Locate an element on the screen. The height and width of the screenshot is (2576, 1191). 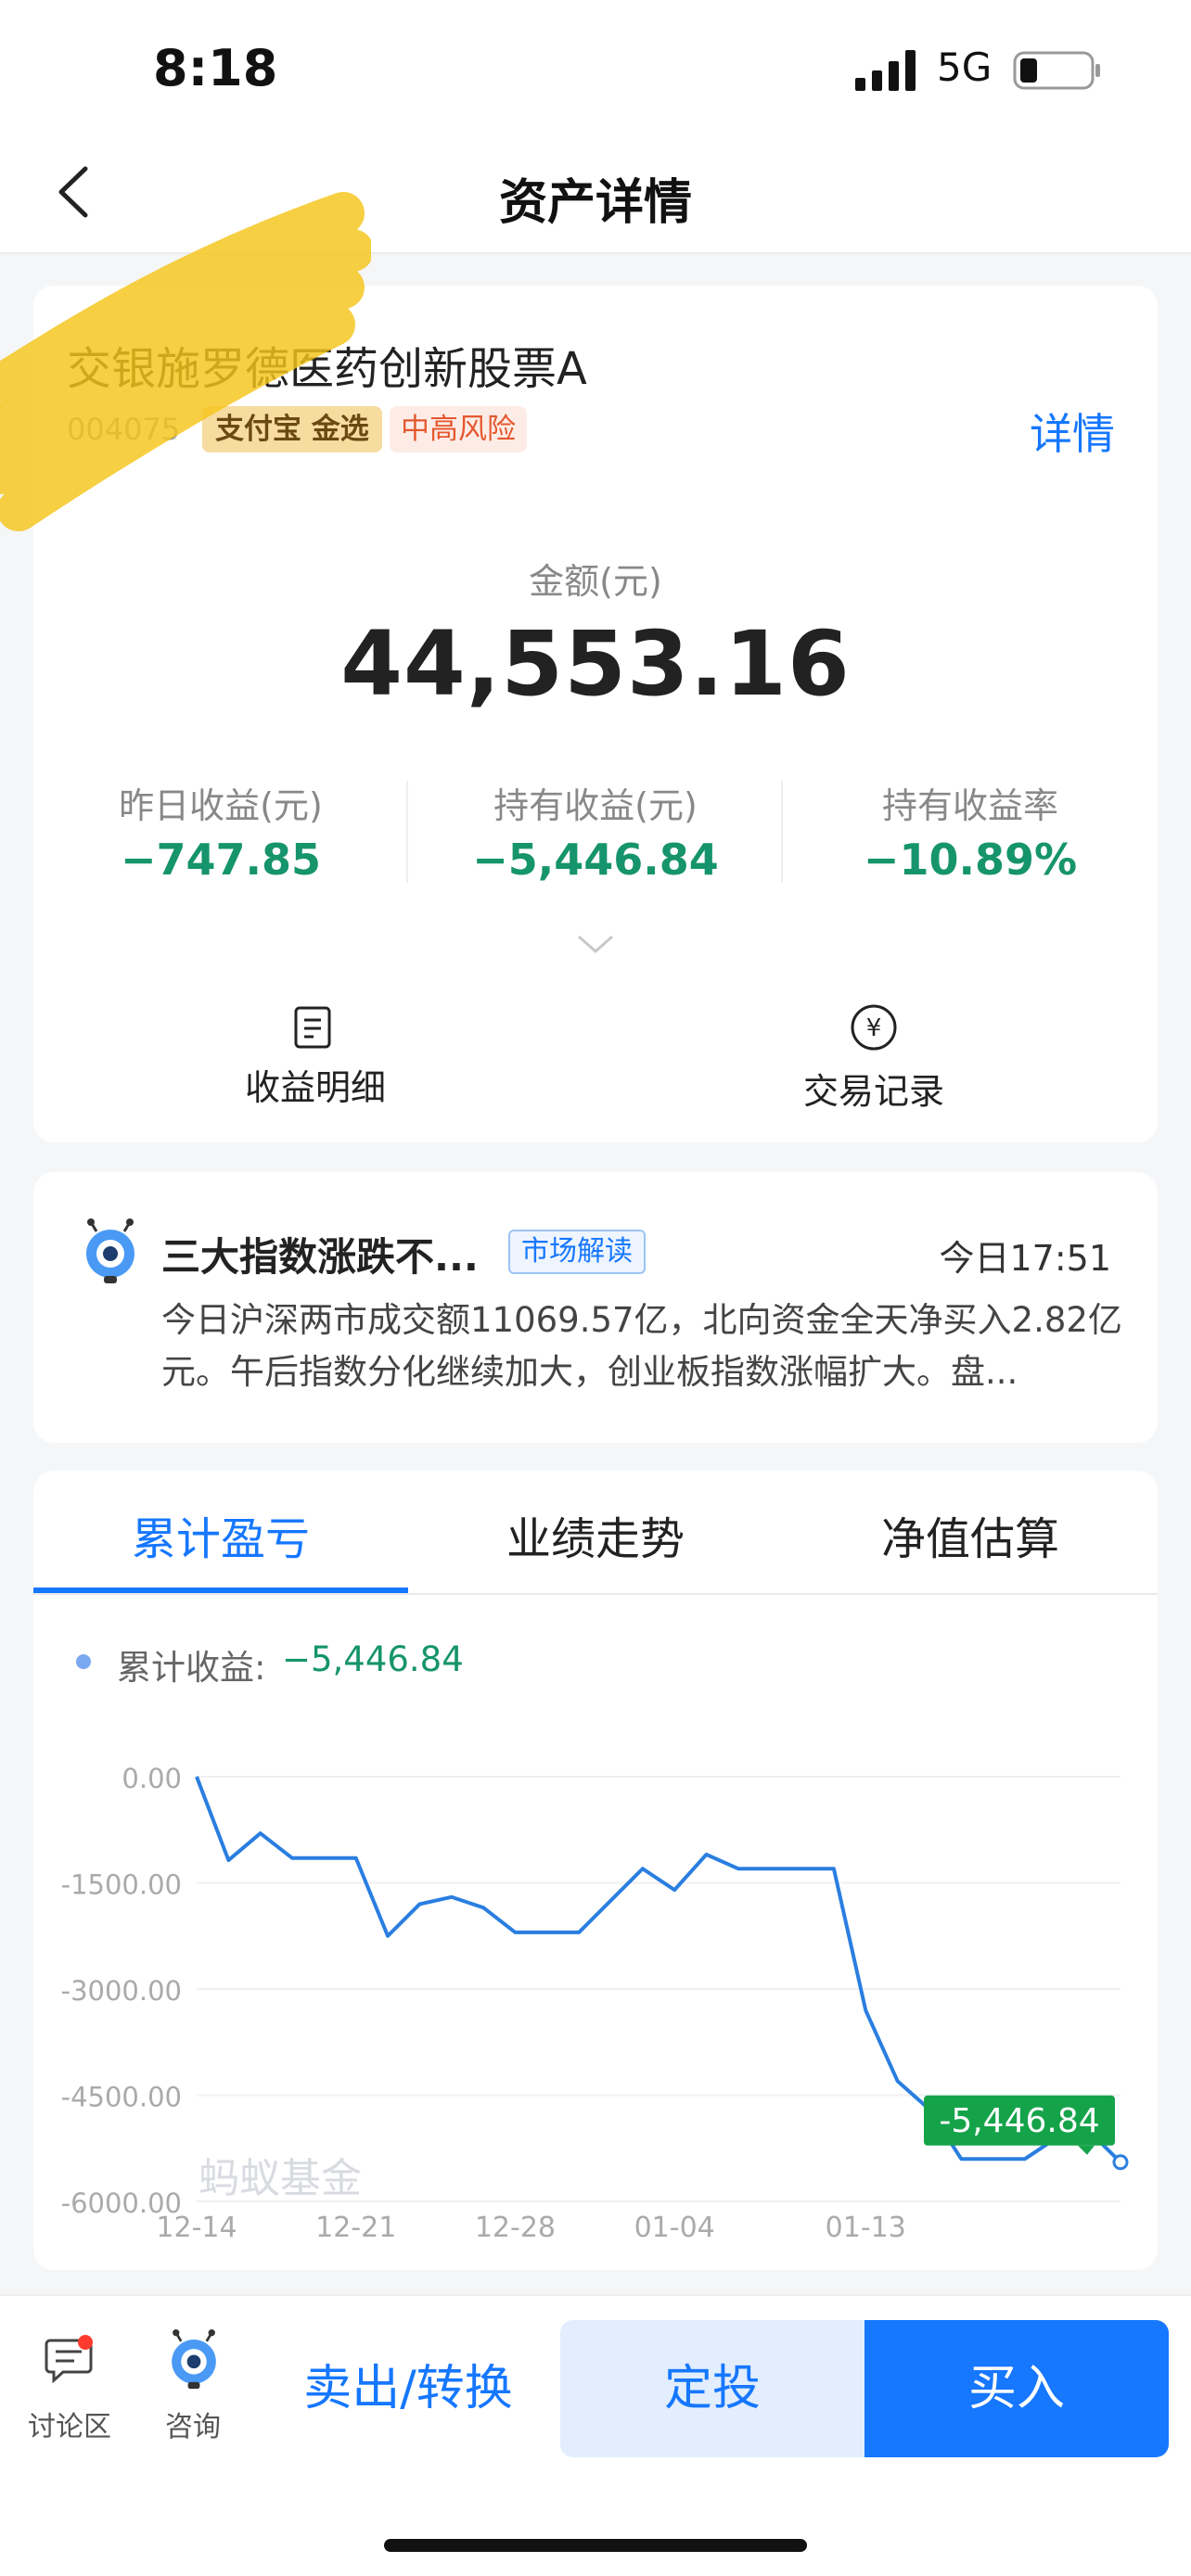
fund-name: 交银施罗德医药创新股票A is located at coordinates (327, 369).